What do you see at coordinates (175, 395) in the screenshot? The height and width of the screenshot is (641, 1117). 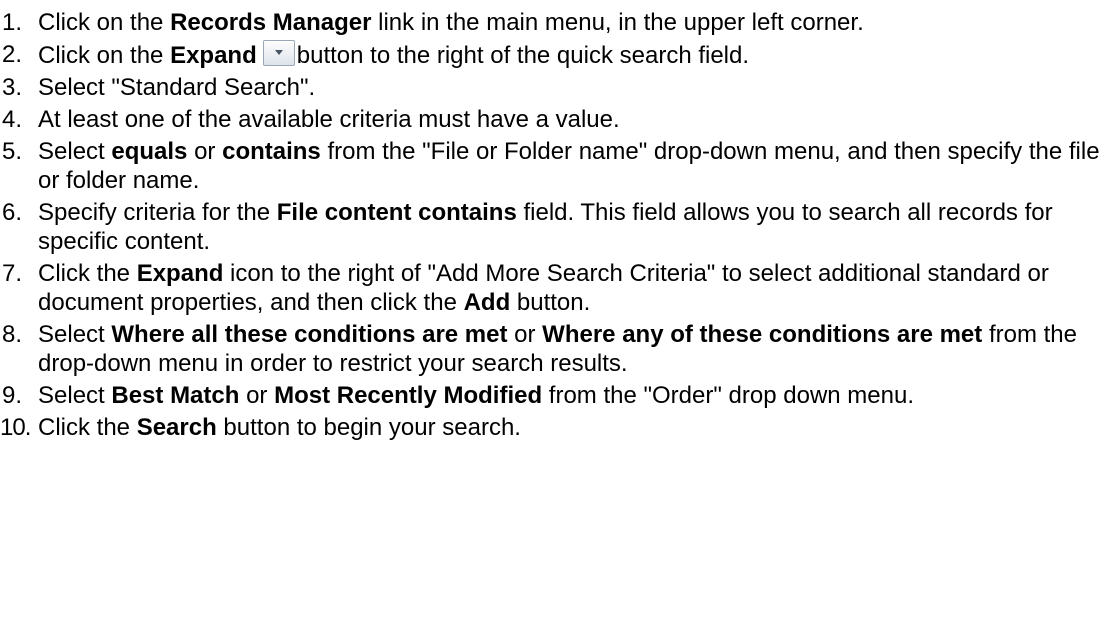 I see `emphasis-text: Best Match` at bounding box center [175, 395].